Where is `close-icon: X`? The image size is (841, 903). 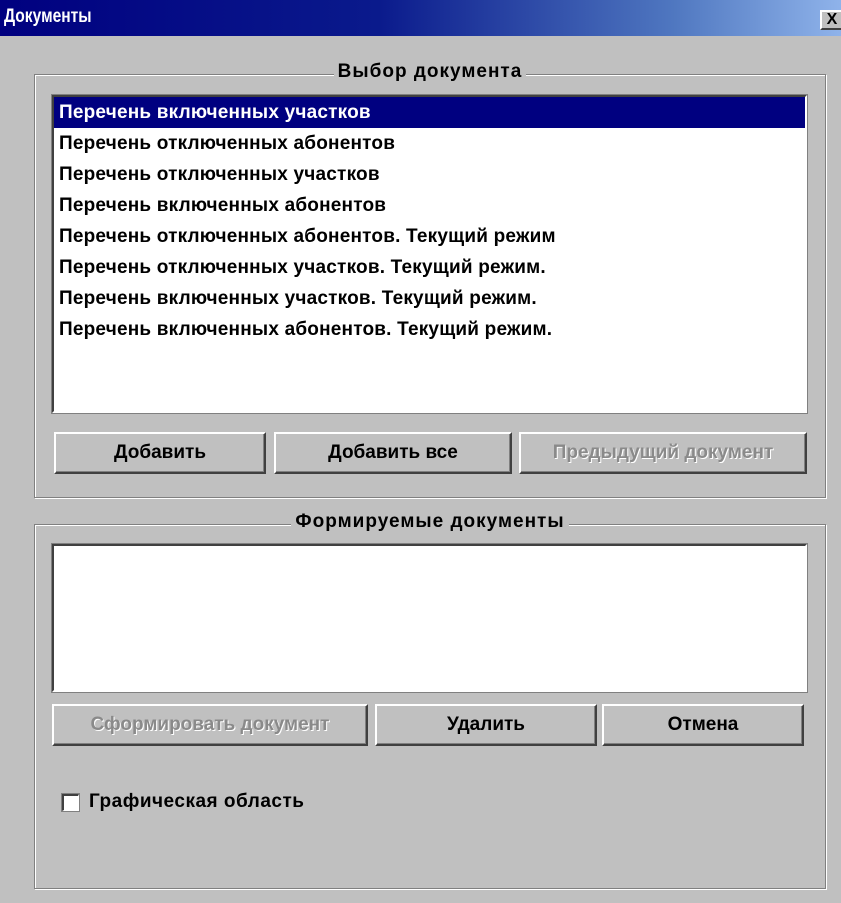 close-icon: X is located at coordinates (832, 19).